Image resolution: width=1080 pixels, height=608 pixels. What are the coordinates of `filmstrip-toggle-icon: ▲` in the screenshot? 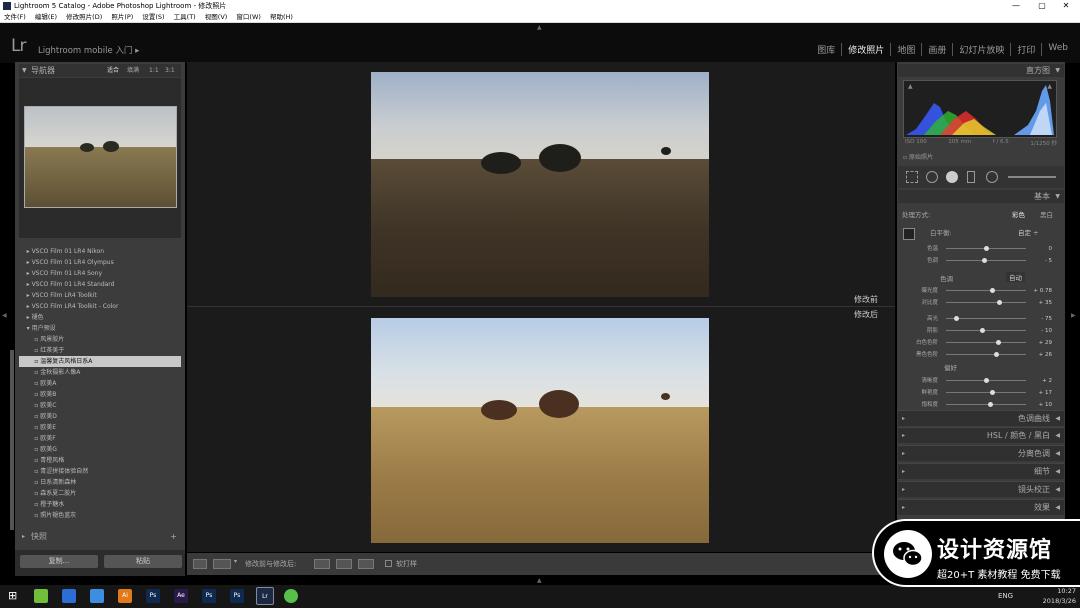 It's located at (539, 580).